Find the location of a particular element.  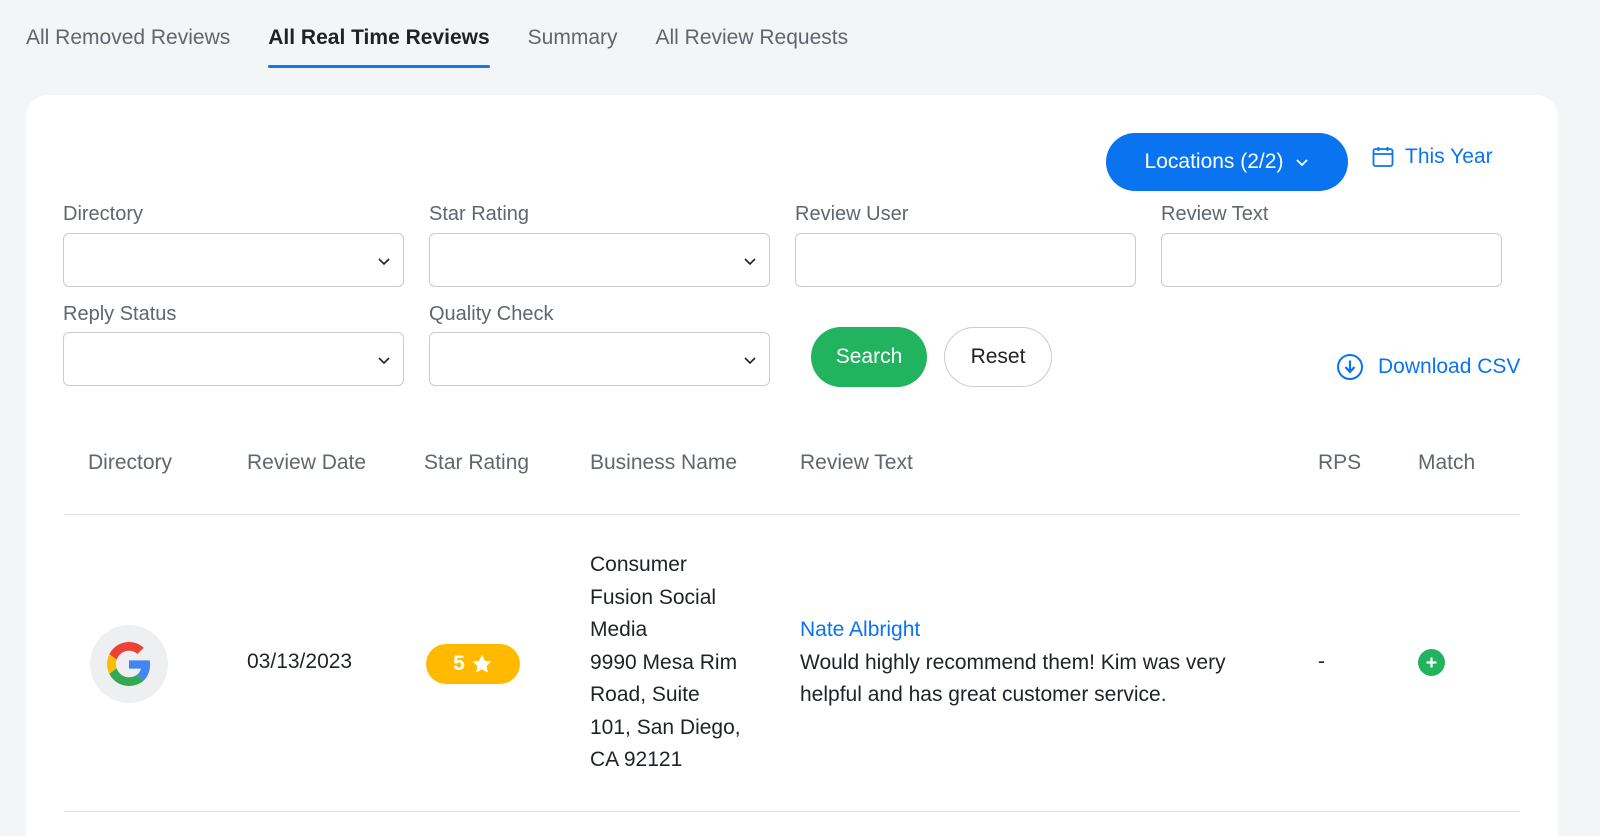

locations-label: Locations (2/2) is located at coordinates (1214, 161).